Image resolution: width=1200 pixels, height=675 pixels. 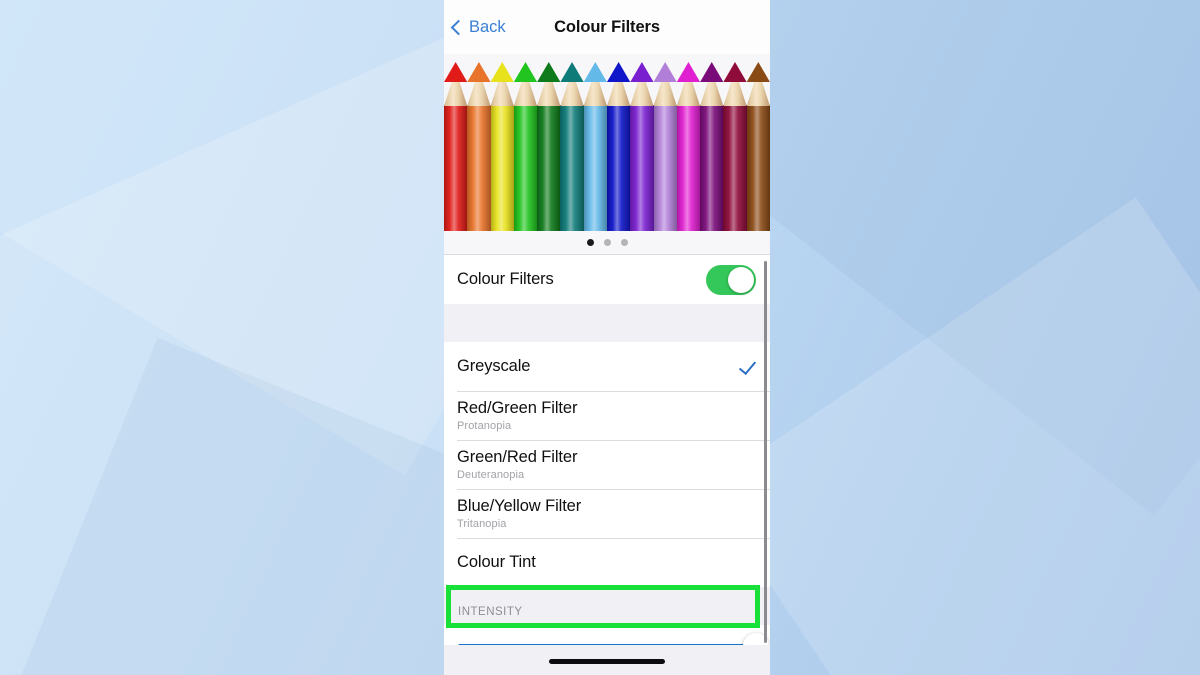 What do you see at coordinates (607, 513) in the screenshot?
I see `filter-option-row: Blue/Yellow Filter Tritanopia` at bounding box center [607, 513].